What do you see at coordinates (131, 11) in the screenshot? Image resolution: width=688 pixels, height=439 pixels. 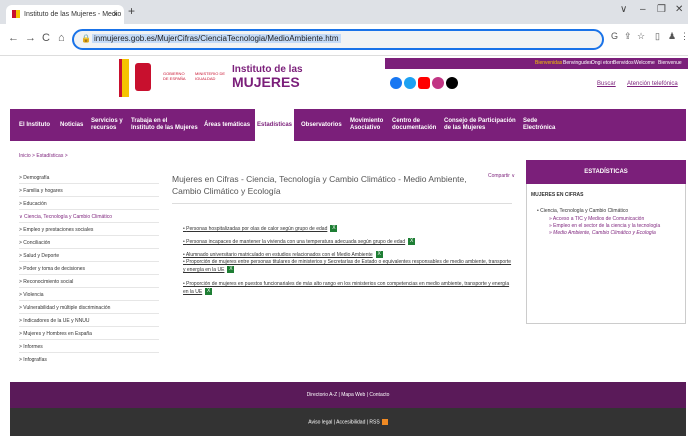 I see `new-tab-button: +` at bounding box center [131, 11].